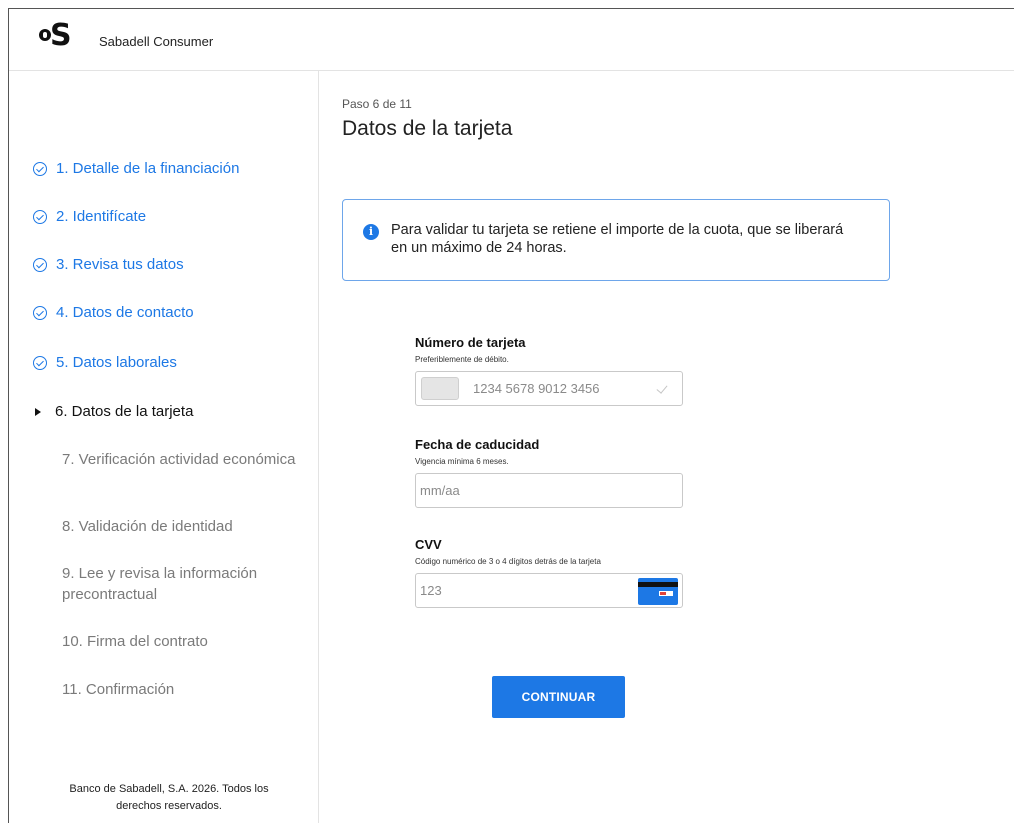  I want to click on sidebar-step-2: 2. Identifícate, so click(89, 216).